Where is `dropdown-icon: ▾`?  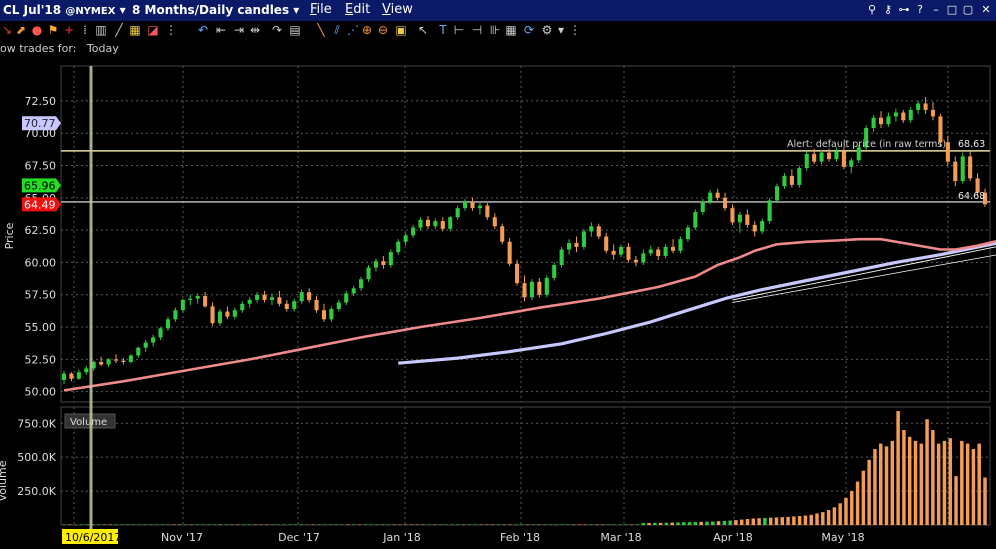 dropdown-icon: ▾ is located at coordinates (561, 30).